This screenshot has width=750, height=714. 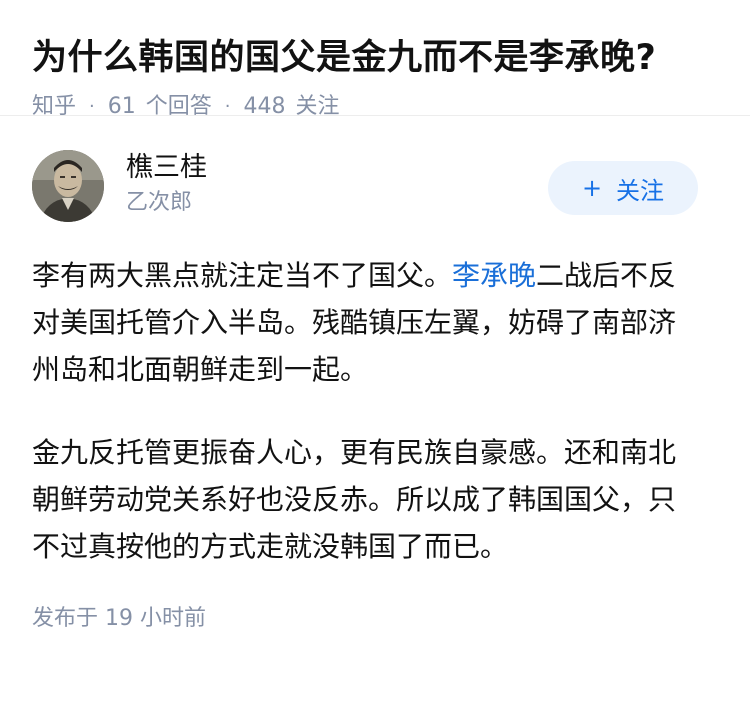 What do you see at coordinates (264, 106) in the screenshot?
I see `follower-count: 448` at bounding box center [264, 106].